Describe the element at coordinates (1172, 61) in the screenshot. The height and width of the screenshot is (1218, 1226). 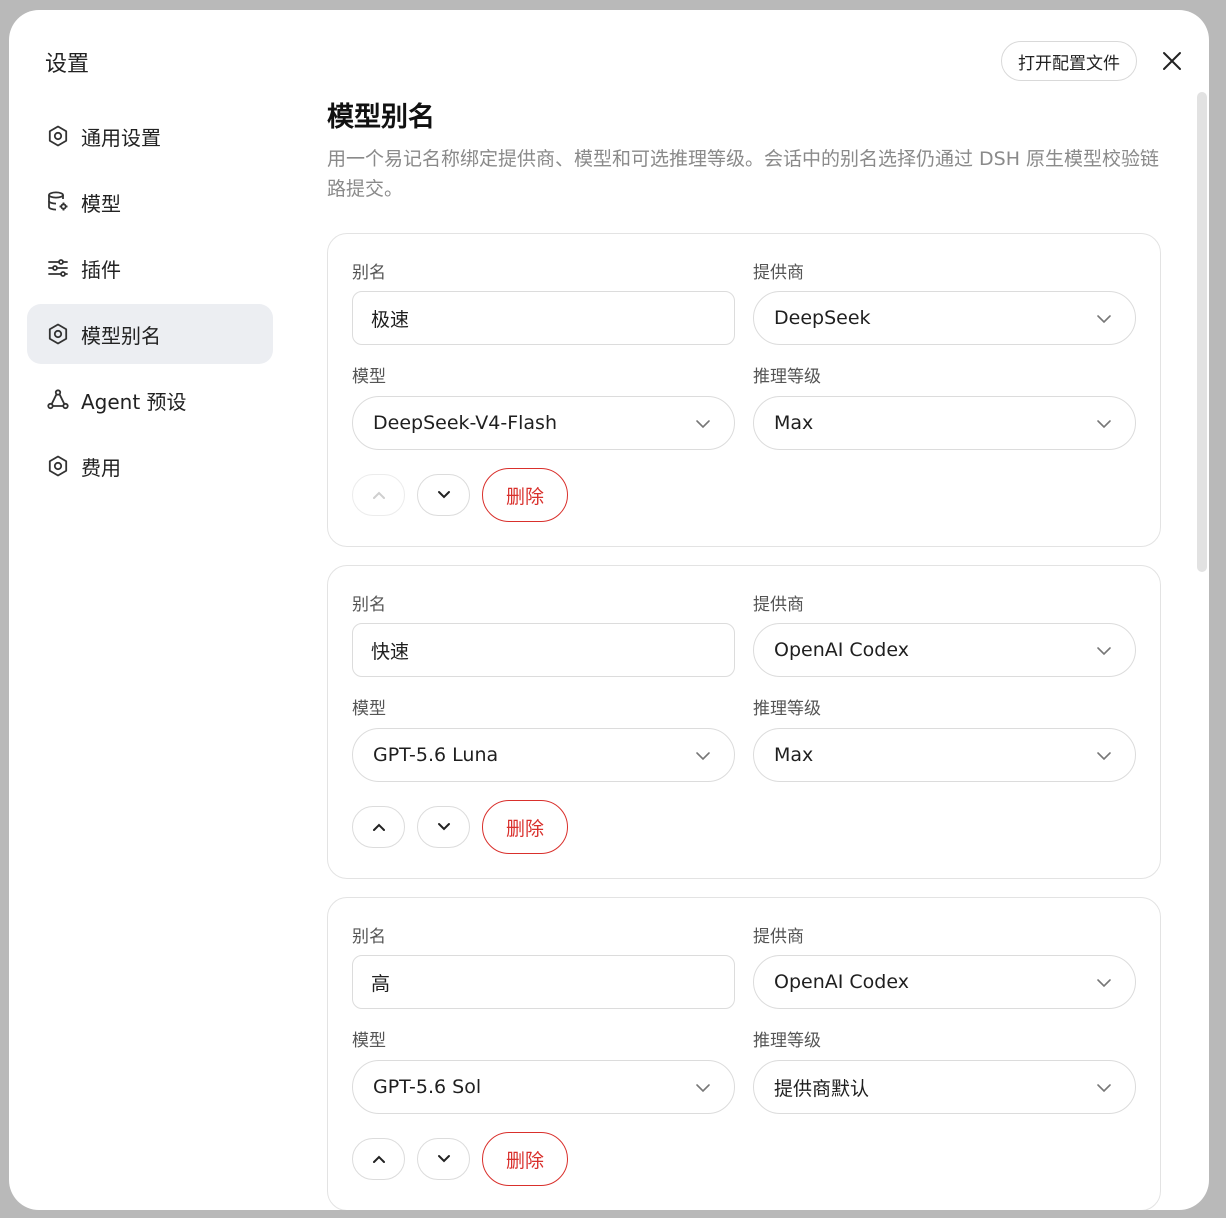
I see `close-icon` at that location.